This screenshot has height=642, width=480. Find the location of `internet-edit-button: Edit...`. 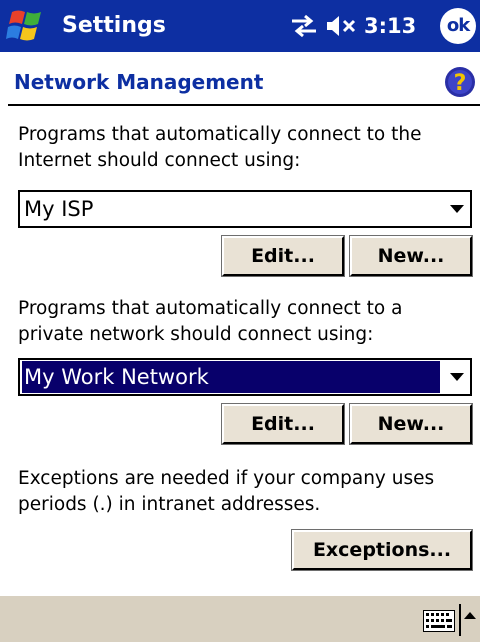

internet-edit-button: Edit... is located at coordinates (283, 256).